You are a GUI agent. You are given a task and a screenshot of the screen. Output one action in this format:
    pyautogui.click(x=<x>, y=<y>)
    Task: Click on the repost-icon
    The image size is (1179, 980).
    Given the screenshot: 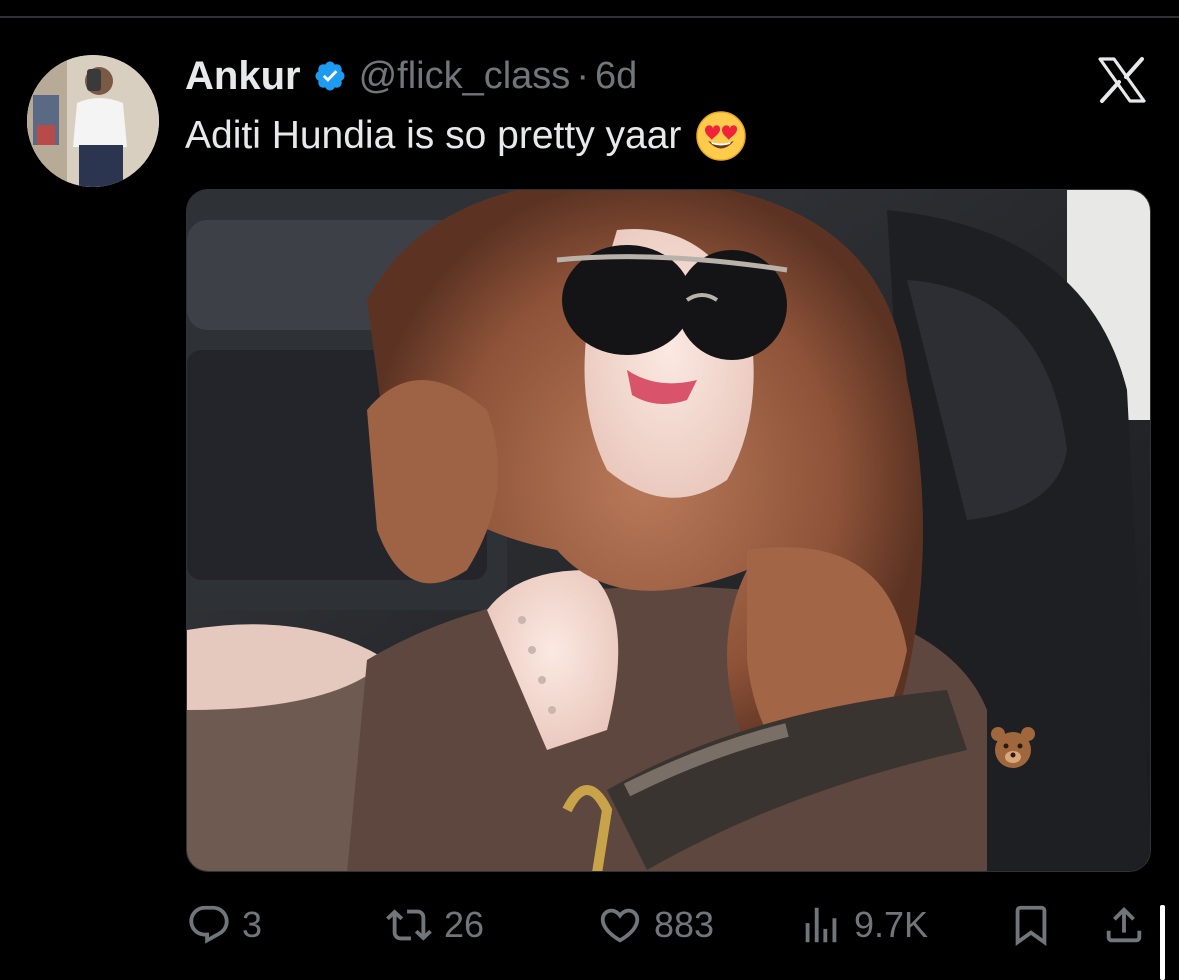 What is the action you would take?
    pyautogui.click(x=409, y=925)
    